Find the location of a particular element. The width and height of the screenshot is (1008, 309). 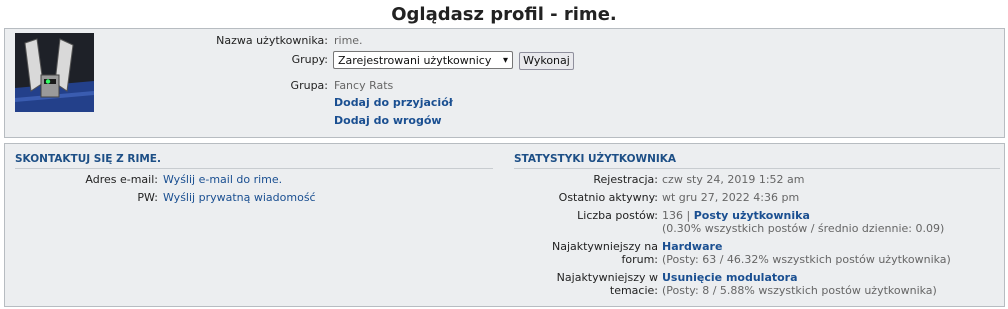

registered-label: Rejestracja: is located at coordinates (625, 179).